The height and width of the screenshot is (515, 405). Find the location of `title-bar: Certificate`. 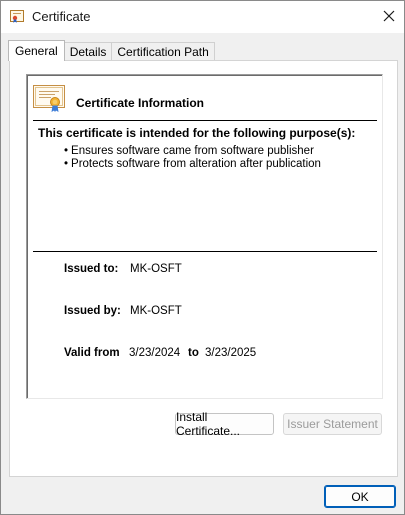

title-bar: Certificate is located at coordinates (202, 17).